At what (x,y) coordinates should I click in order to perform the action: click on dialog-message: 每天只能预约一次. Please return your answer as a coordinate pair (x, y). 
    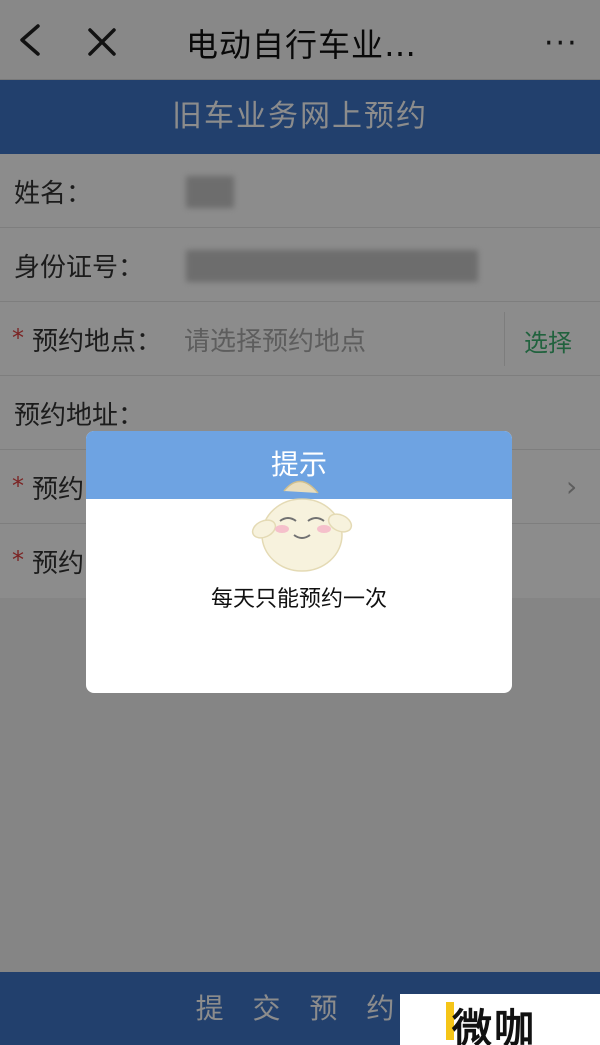
    Looking at the image, I should click on (298, 599).